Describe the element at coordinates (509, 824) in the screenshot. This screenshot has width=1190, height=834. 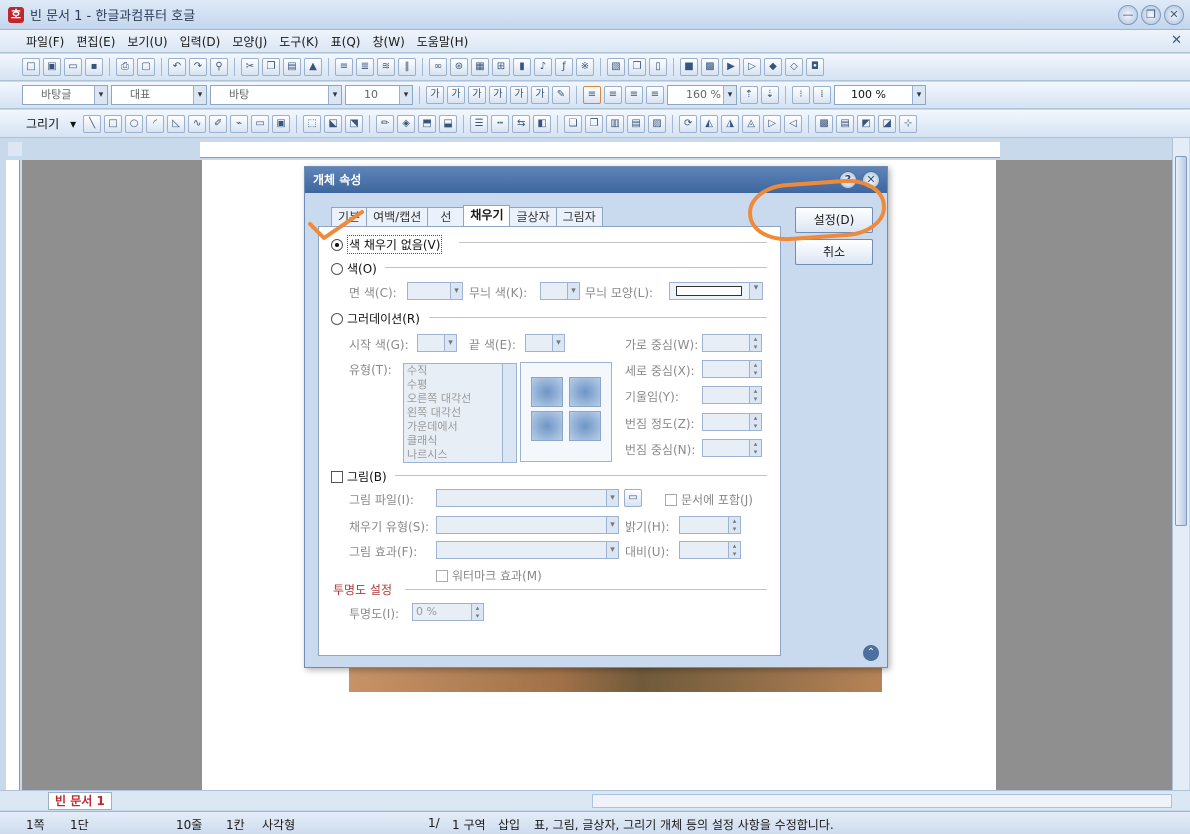
I see `status-insert-mode: 삽입` at that location.